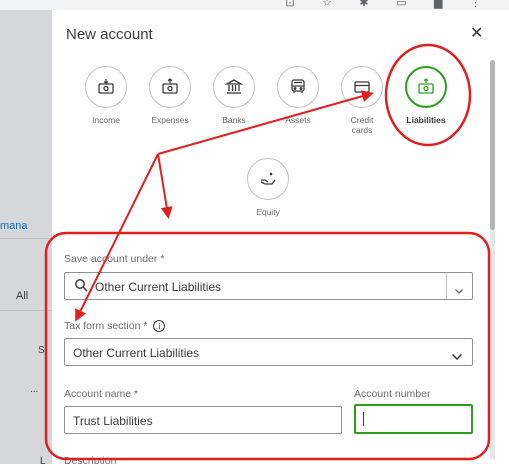 Image resolution: width=509 pixels, height=464 pixels. What do you see at coordinates (492, 260) in the screenshot?
I see `panel-scrollbar` at bounding box center [492, 260].